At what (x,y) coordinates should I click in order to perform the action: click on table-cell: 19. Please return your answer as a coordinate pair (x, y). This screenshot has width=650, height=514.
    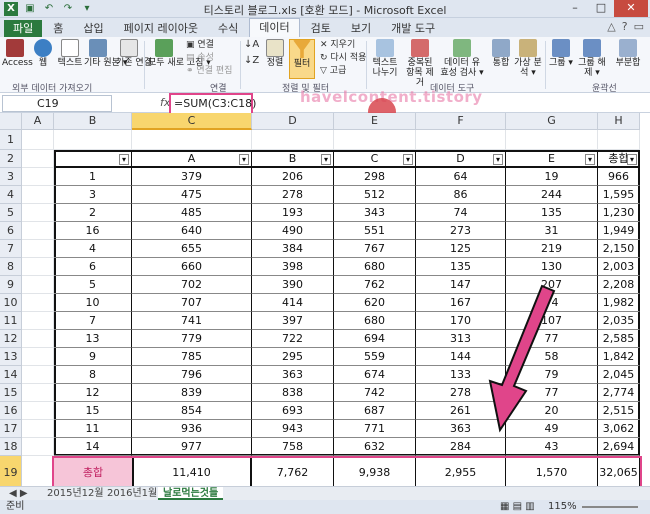
    Looking at the image, I should click on (552, 177).